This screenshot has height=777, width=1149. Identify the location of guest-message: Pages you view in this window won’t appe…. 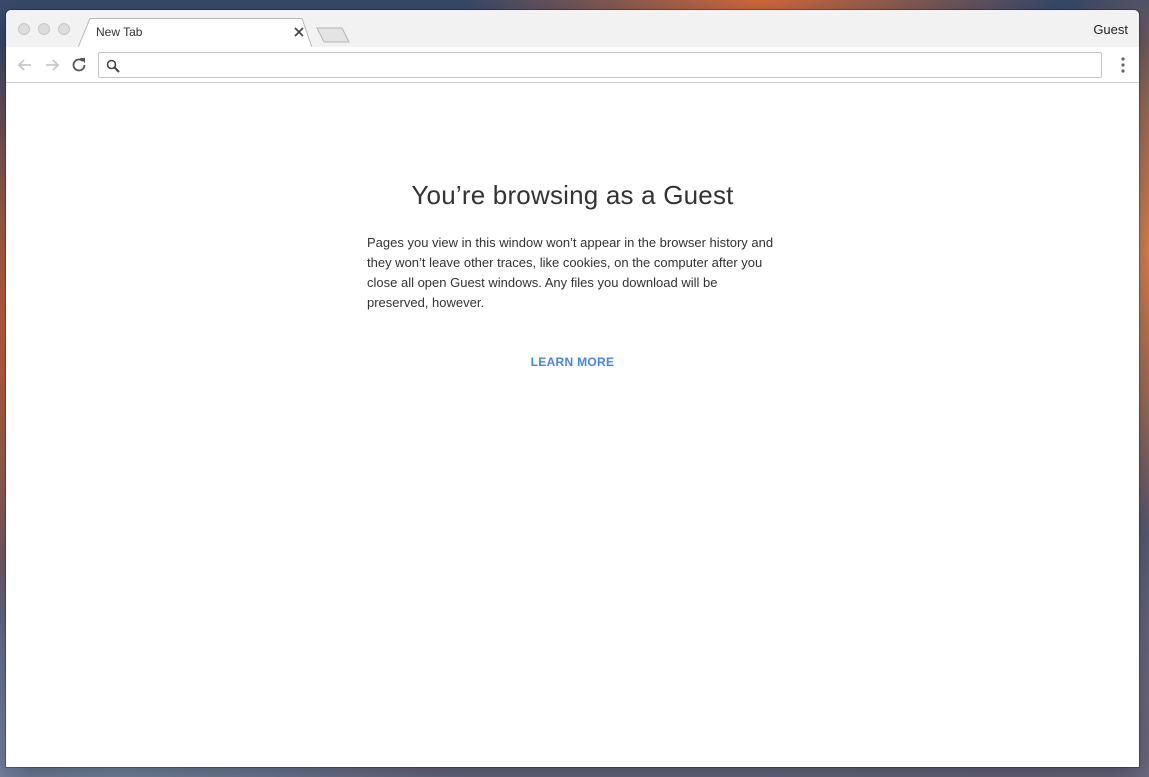
(570, 272).